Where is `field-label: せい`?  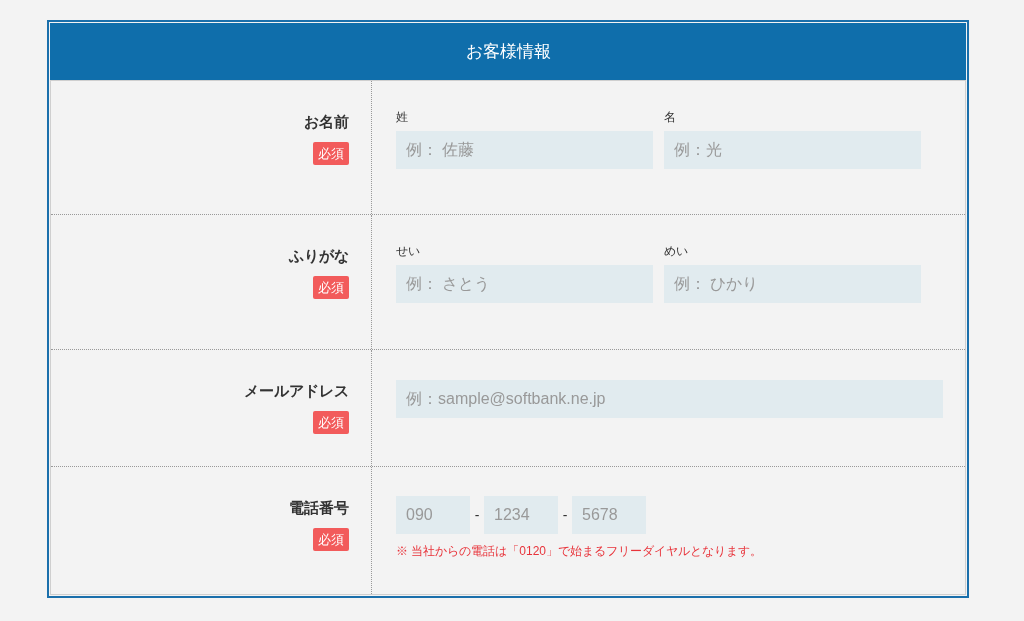
field-label: せい is located at coordinates (408, 251).